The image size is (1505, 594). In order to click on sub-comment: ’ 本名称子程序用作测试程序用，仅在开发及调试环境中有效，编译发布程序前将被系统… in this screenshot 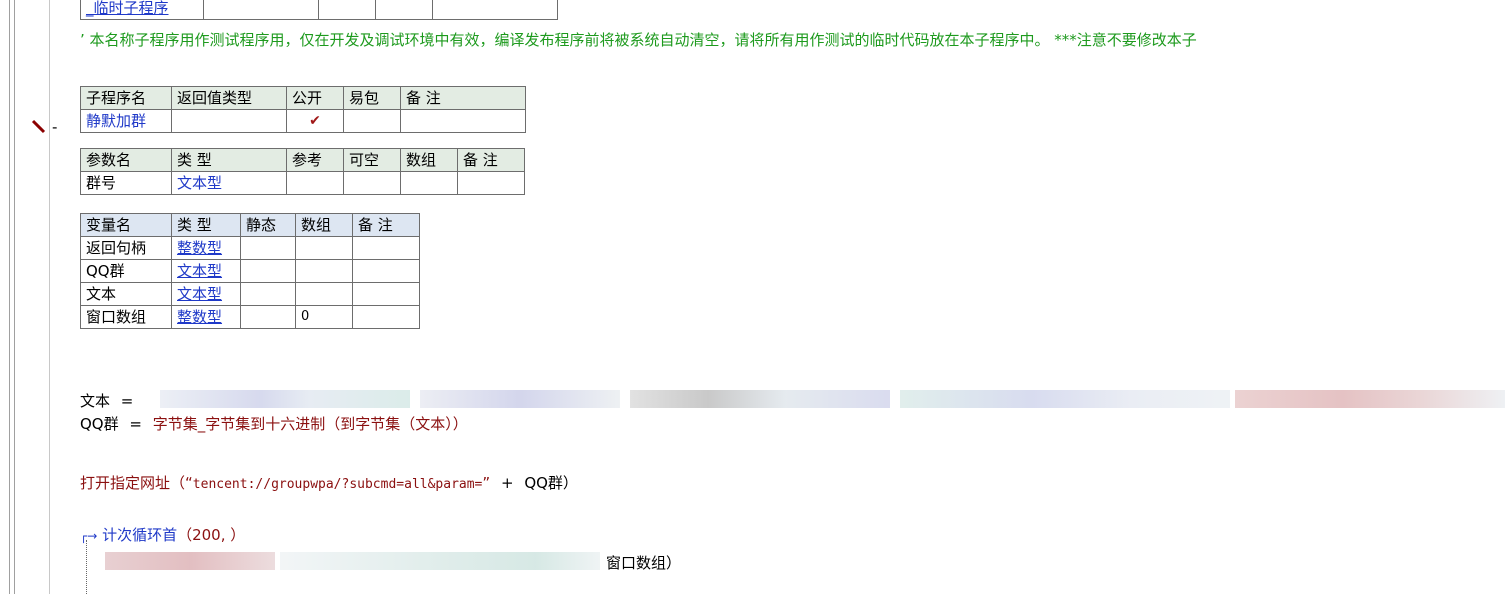, I will do `click(638, 40)`.